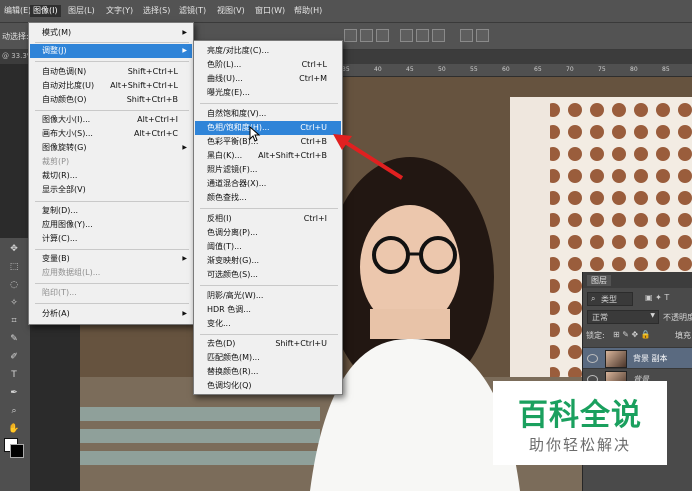  I want to click on watermark-subtitle: 助你轻松解决, so click(579, 445).